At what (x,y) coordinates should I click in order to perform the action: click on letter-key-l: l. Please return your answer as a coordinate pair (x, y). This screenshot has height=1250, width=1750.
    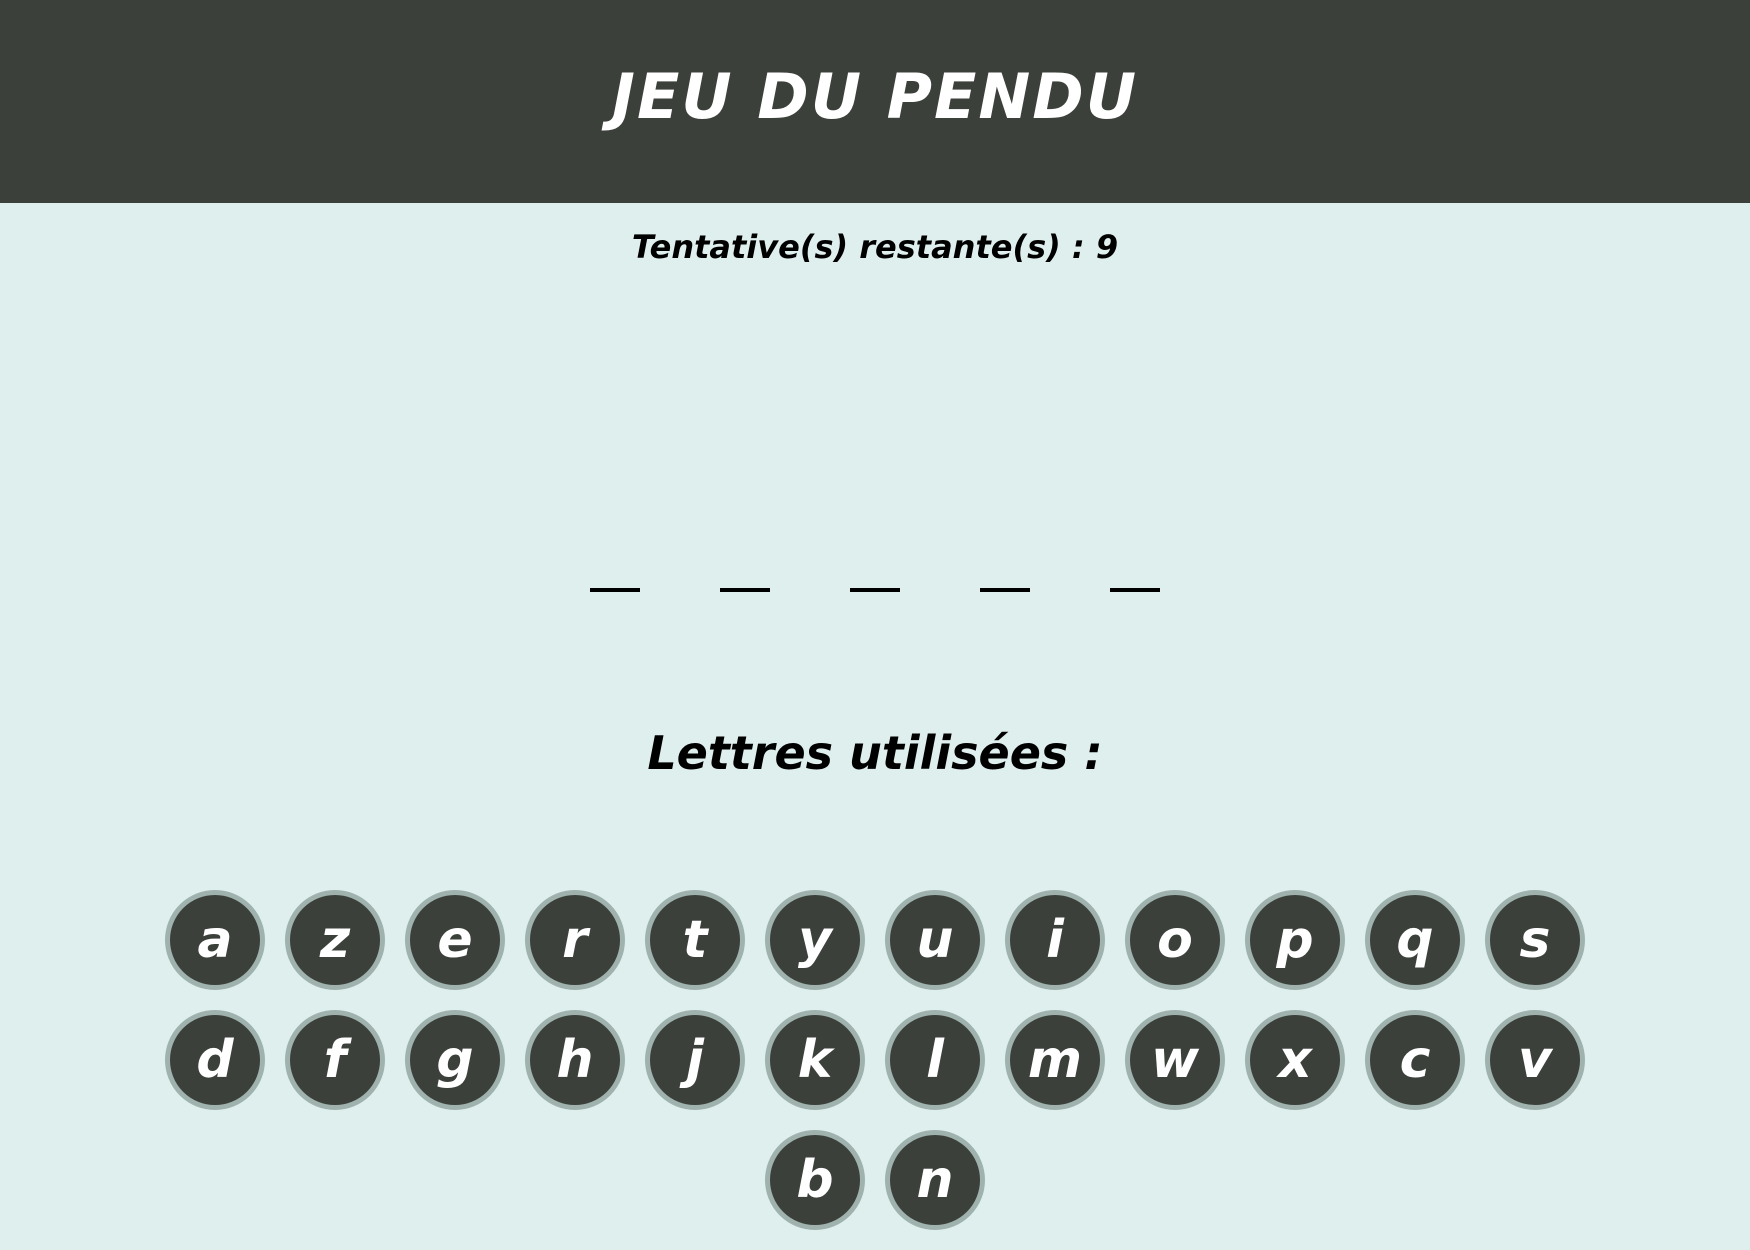
    Looking at the image, I should click on (935, 1060).